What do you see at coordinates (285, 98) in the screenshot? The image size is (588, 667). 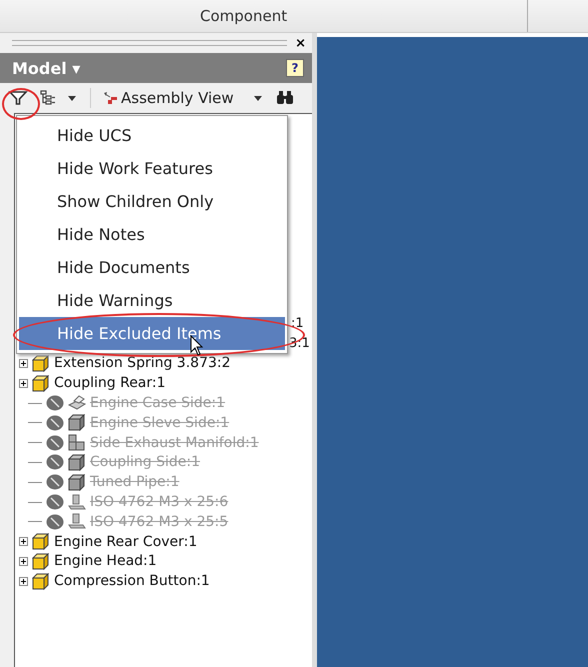 I see `binoculars-icon` at bounding box center [285, 98].